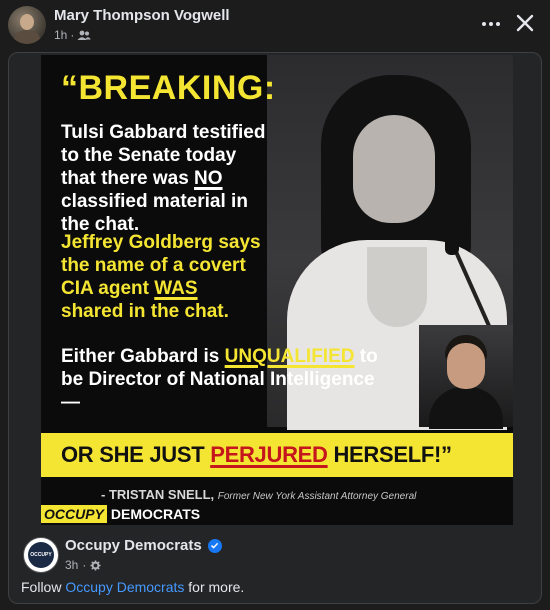 The width and height of the screenshot is (550, 610). I want to click on friends-icon, so click(84, 35).